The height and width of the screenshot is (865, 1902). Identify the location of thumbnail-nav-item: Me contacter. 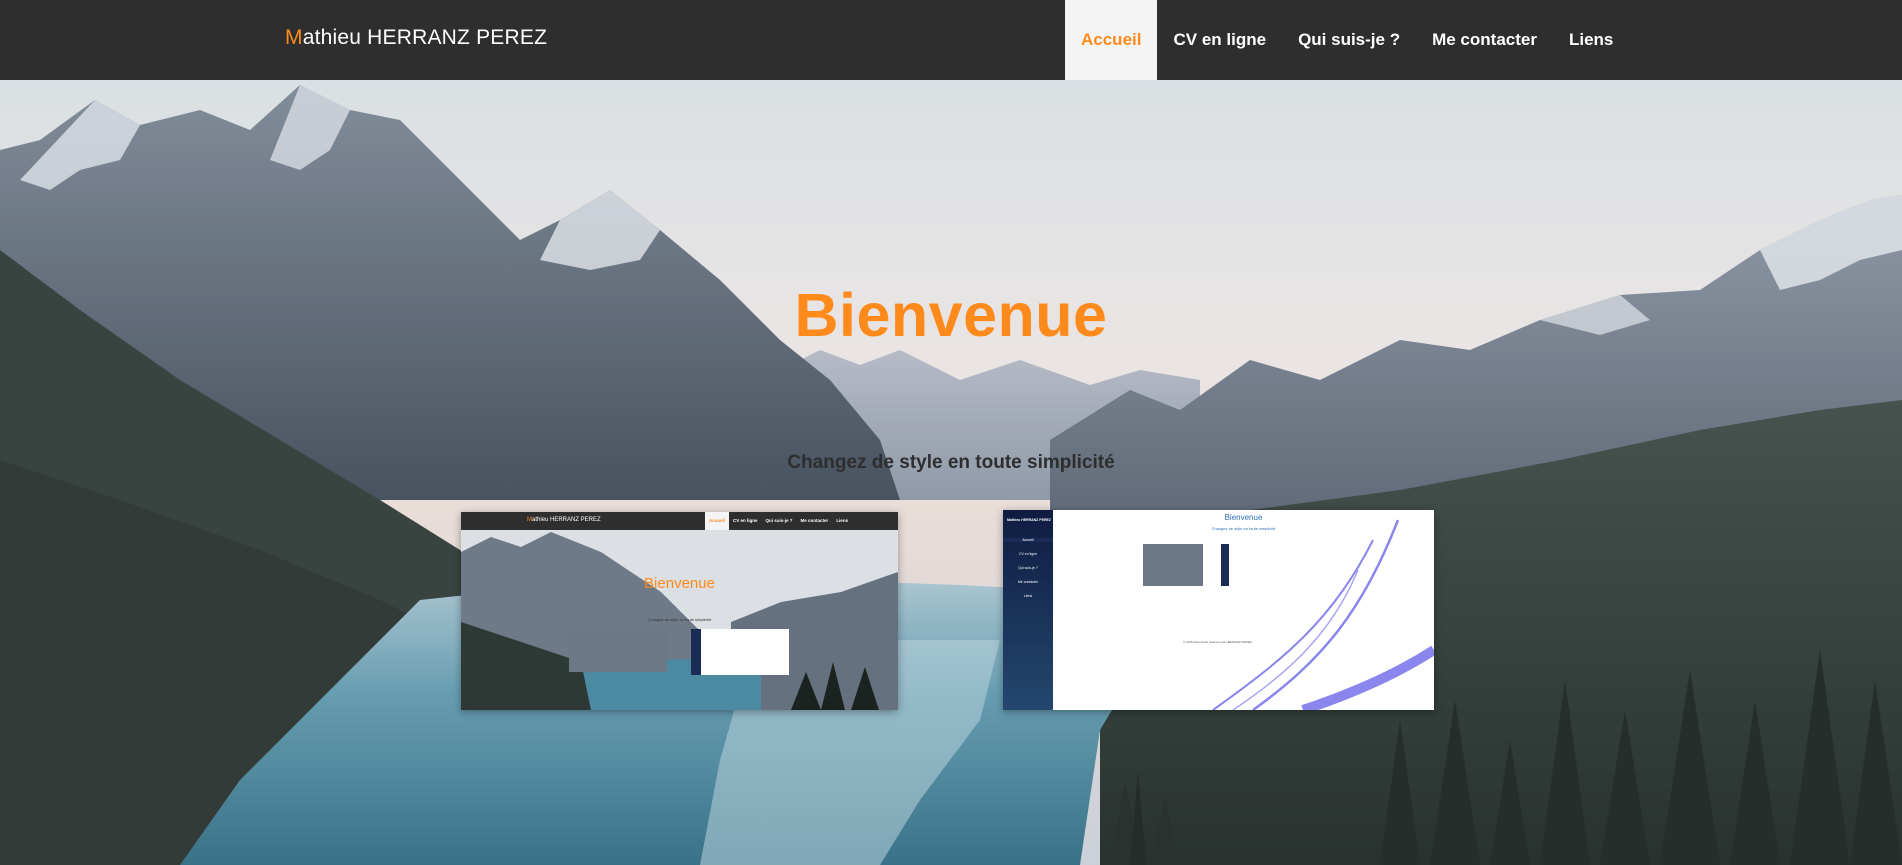
(814, 520).